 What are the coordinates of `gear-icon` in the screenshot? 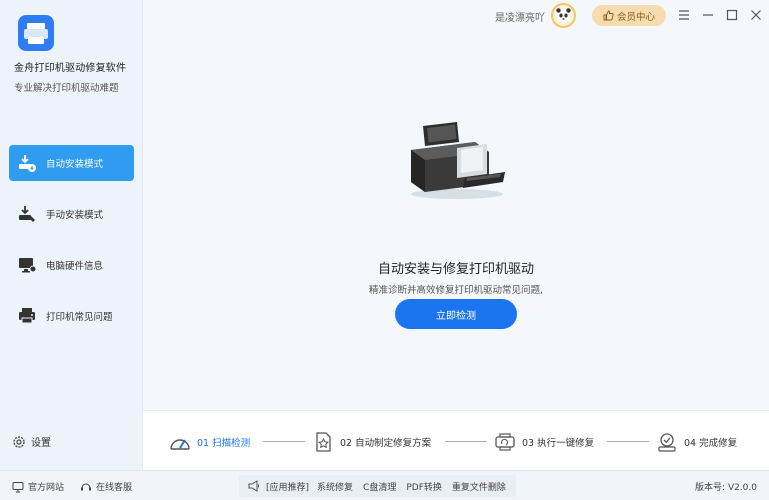 It's located at (19, 441).